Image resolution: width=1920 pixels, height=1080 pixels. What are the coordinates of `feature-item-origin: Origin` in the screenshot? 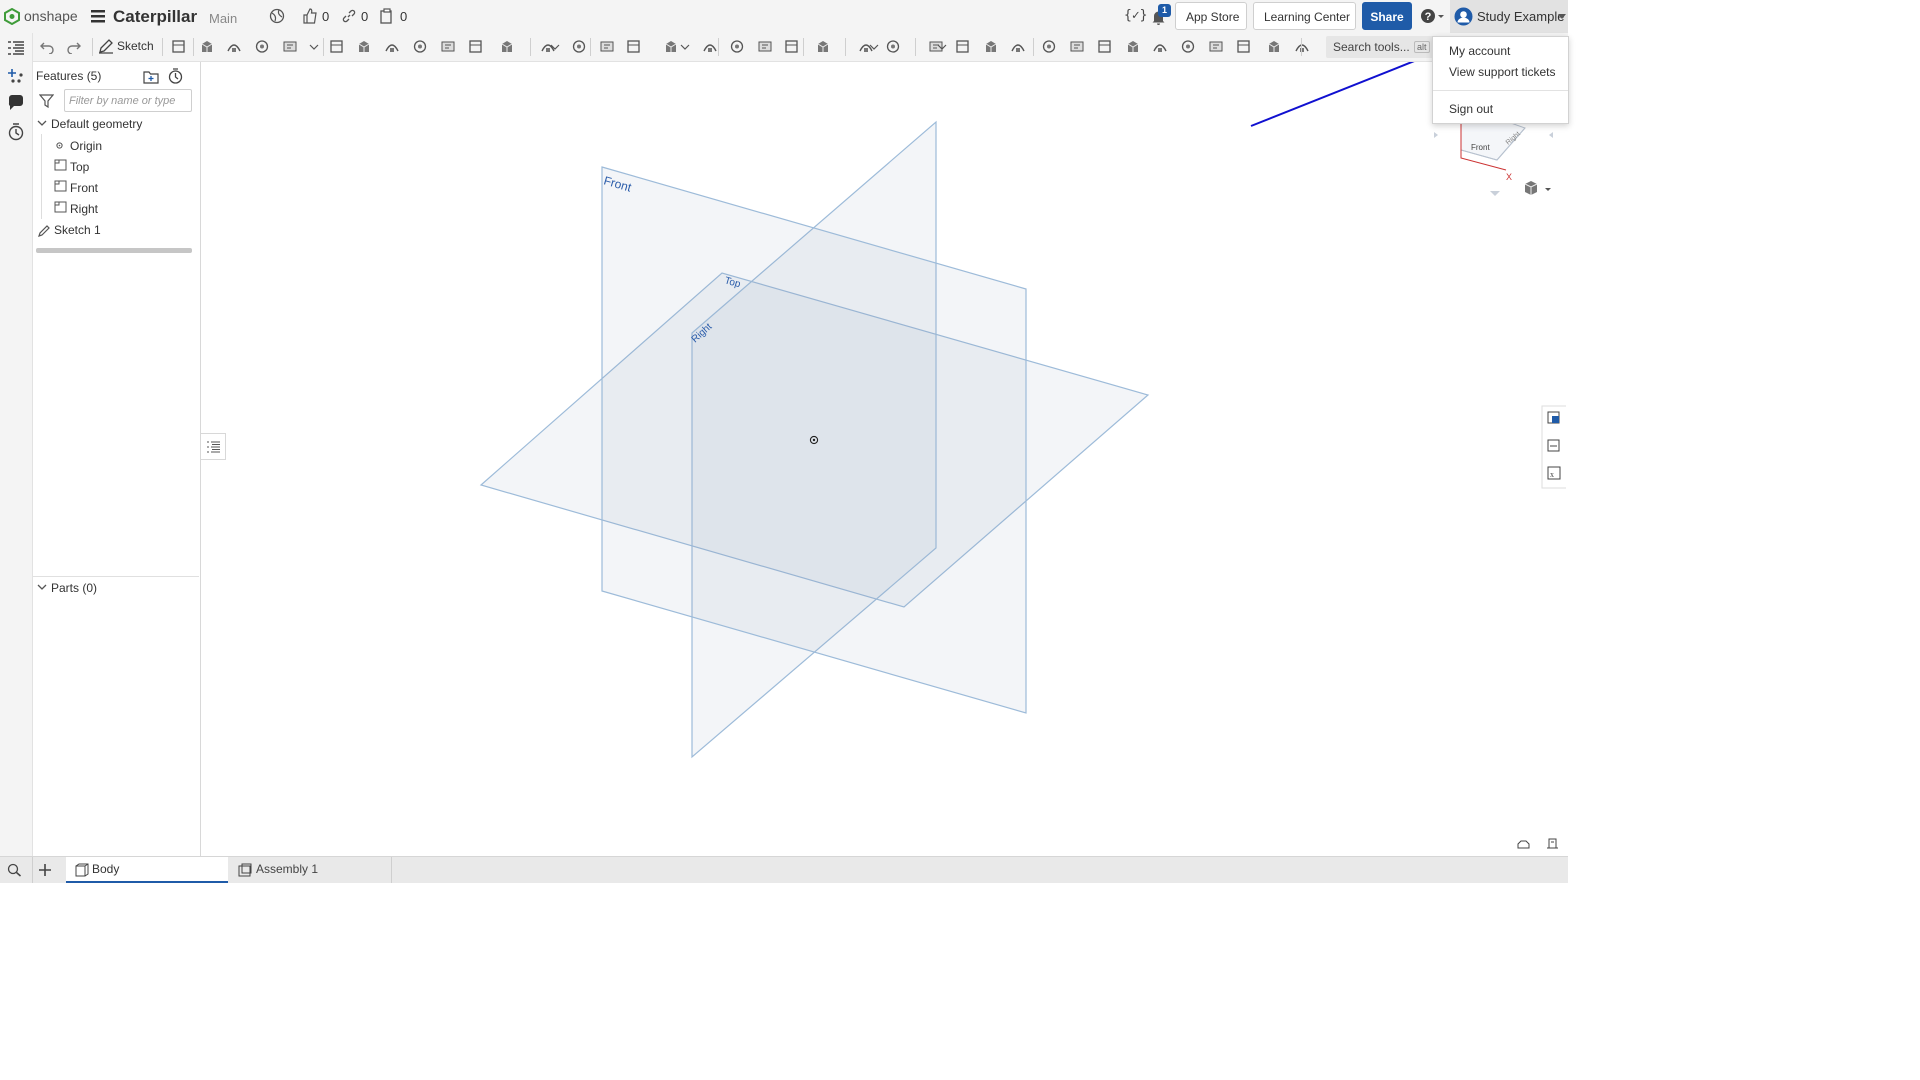 It's located at (86, 146).